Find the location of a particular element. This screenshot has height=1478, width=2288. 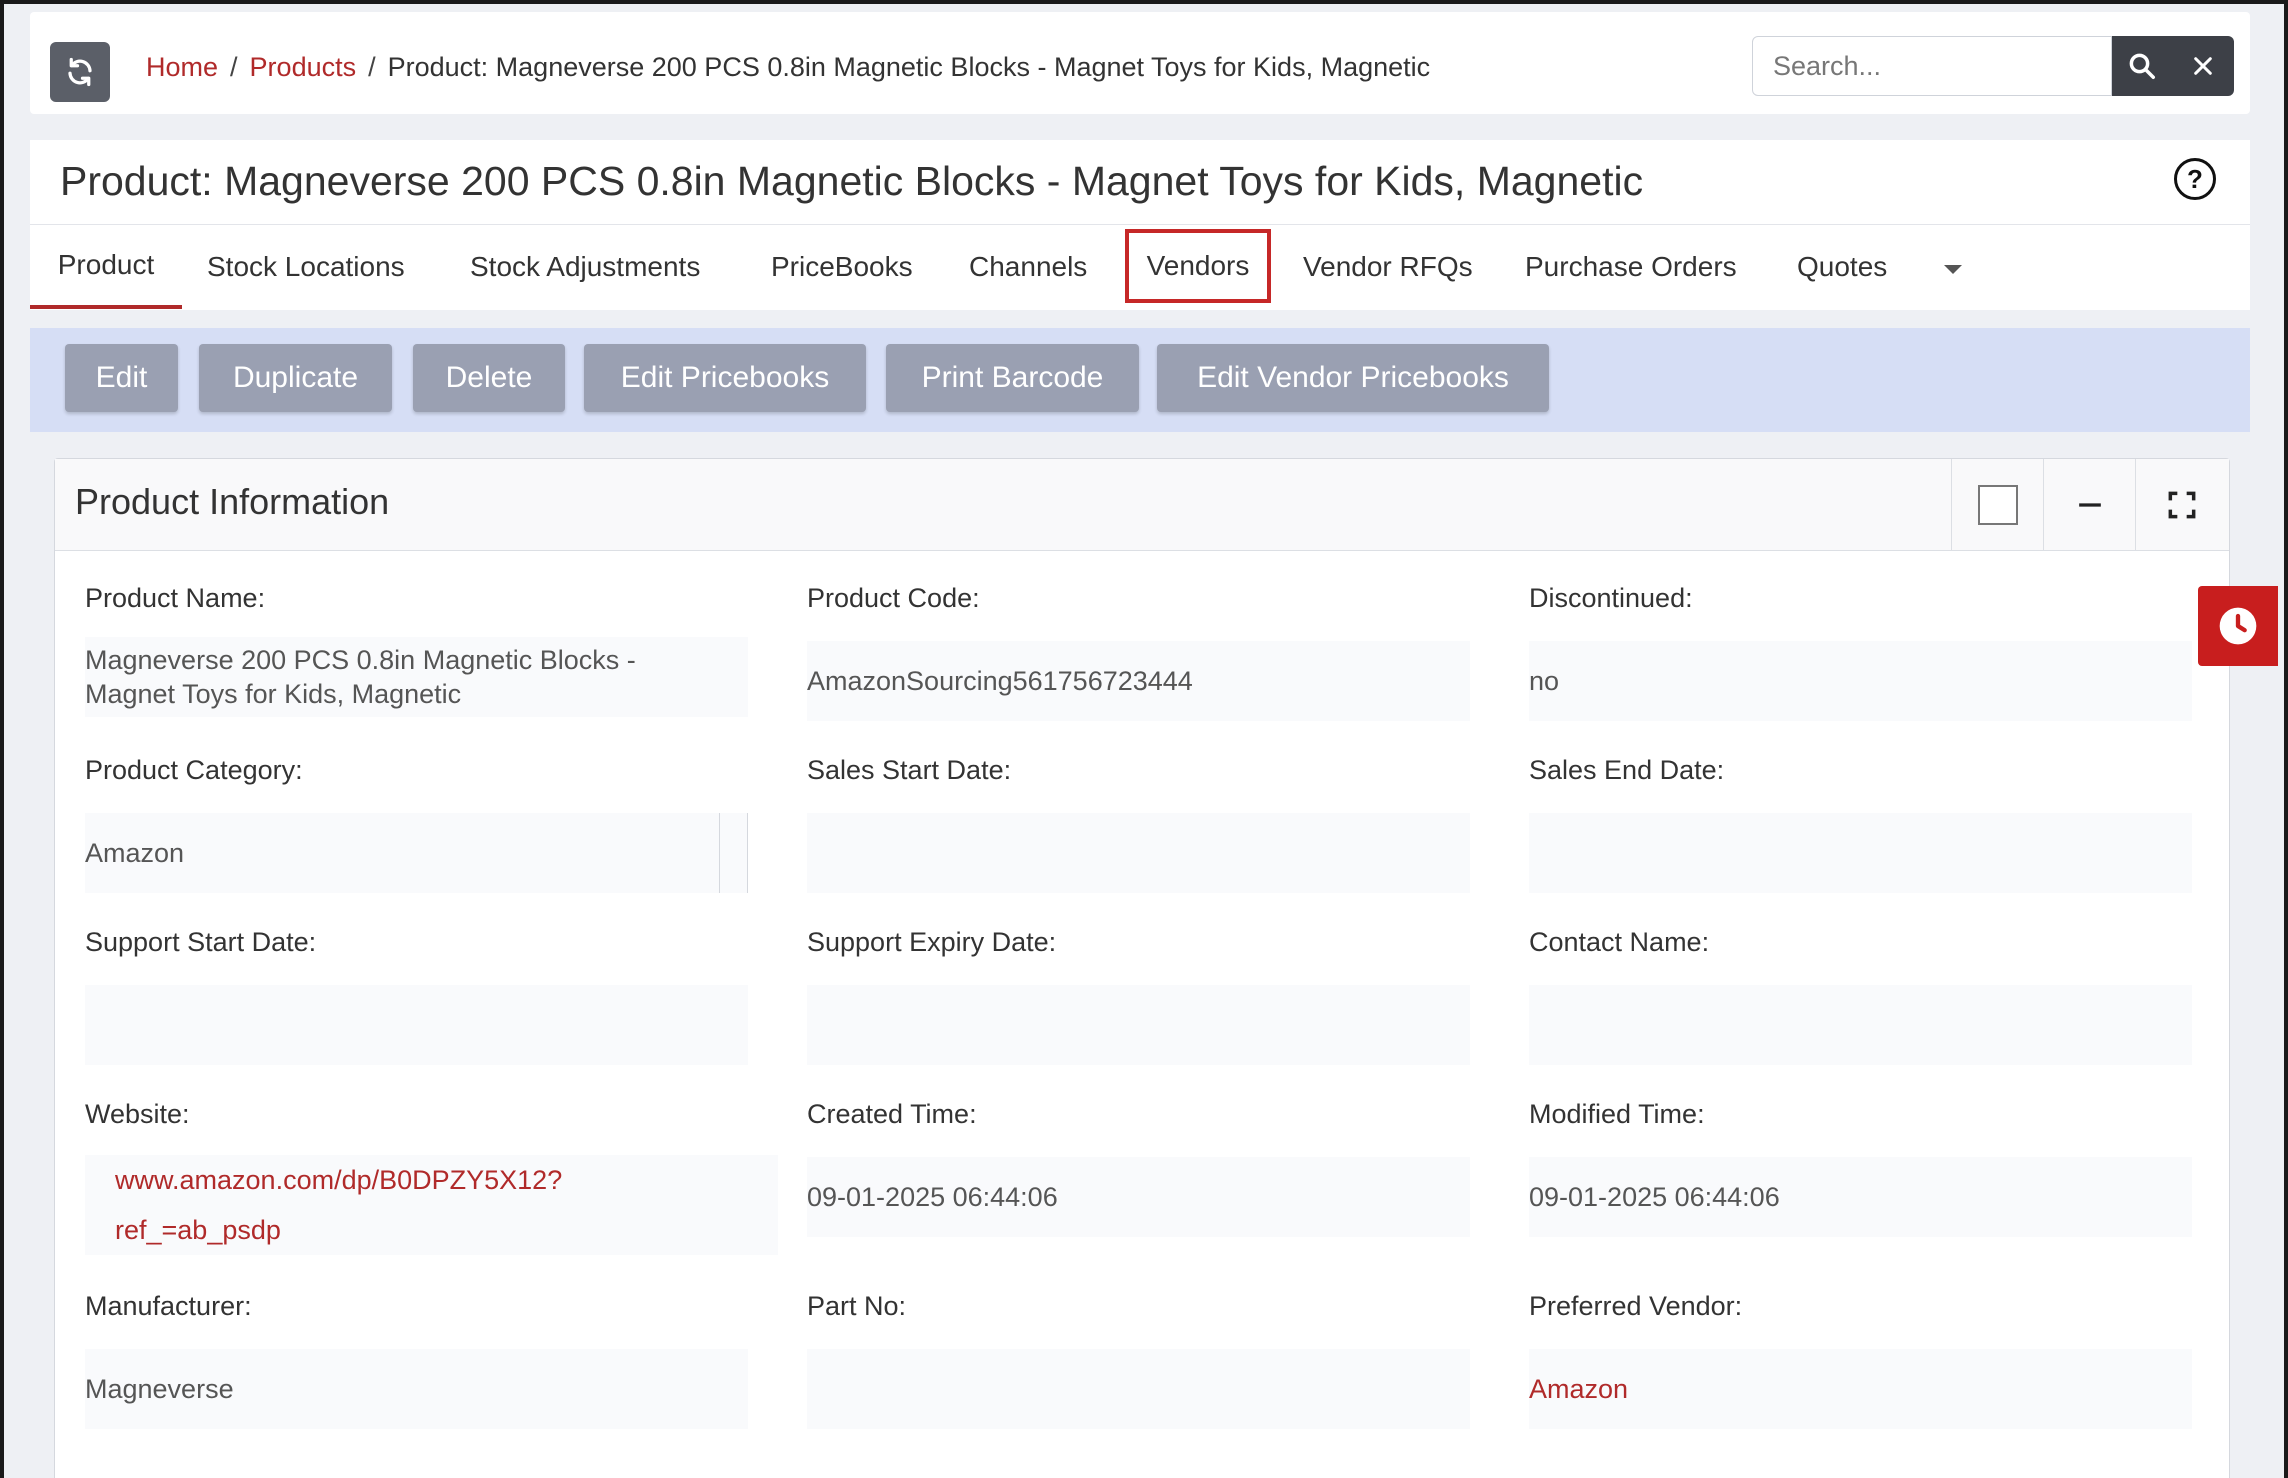

expand-icon is located at coordinates (2181, 505).